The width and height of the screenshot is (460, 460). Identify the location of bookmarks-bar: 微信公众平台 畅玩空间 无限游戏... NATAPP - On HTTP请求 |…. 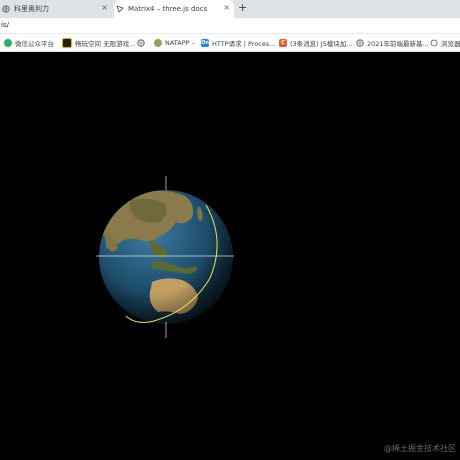
(230, 43).